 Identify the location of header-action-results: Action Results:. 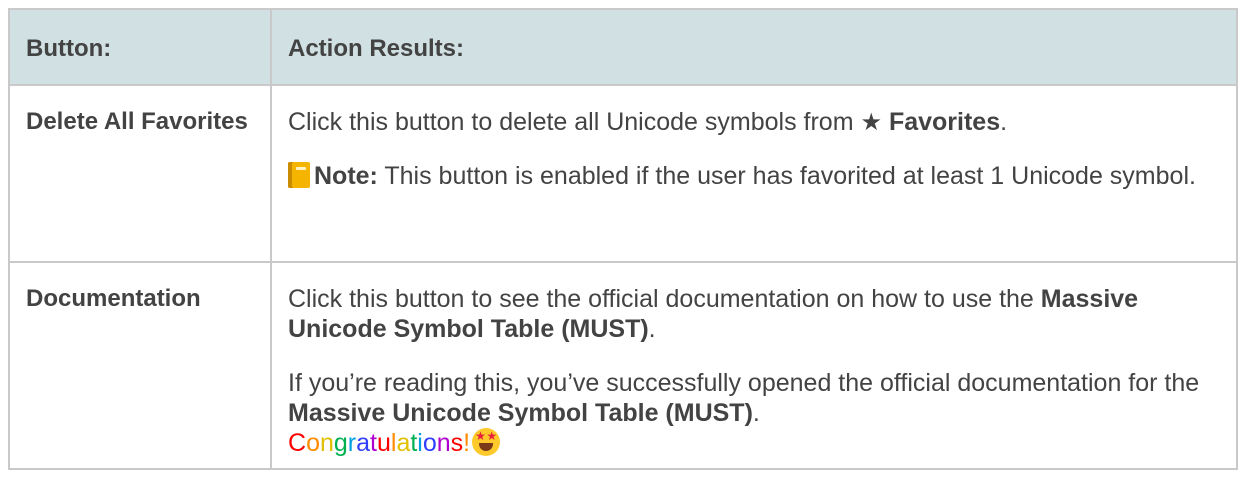
(754, 47).